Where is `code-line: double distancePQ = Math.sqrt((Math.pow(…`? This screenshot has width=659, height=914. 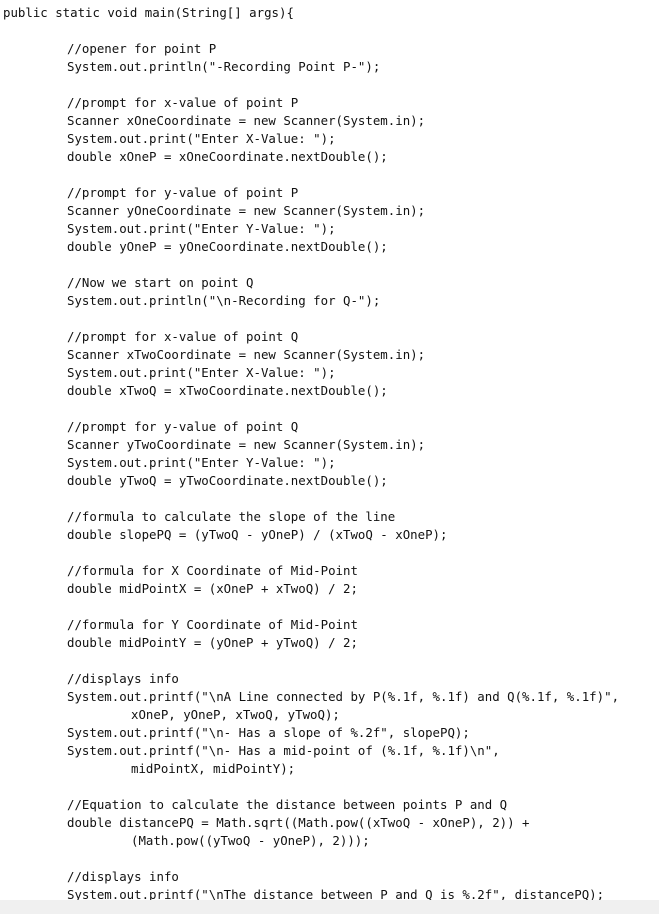
code-line: double distancePQ = Math.sqrt((Math.pow(… is located at coordinates (298, 822).